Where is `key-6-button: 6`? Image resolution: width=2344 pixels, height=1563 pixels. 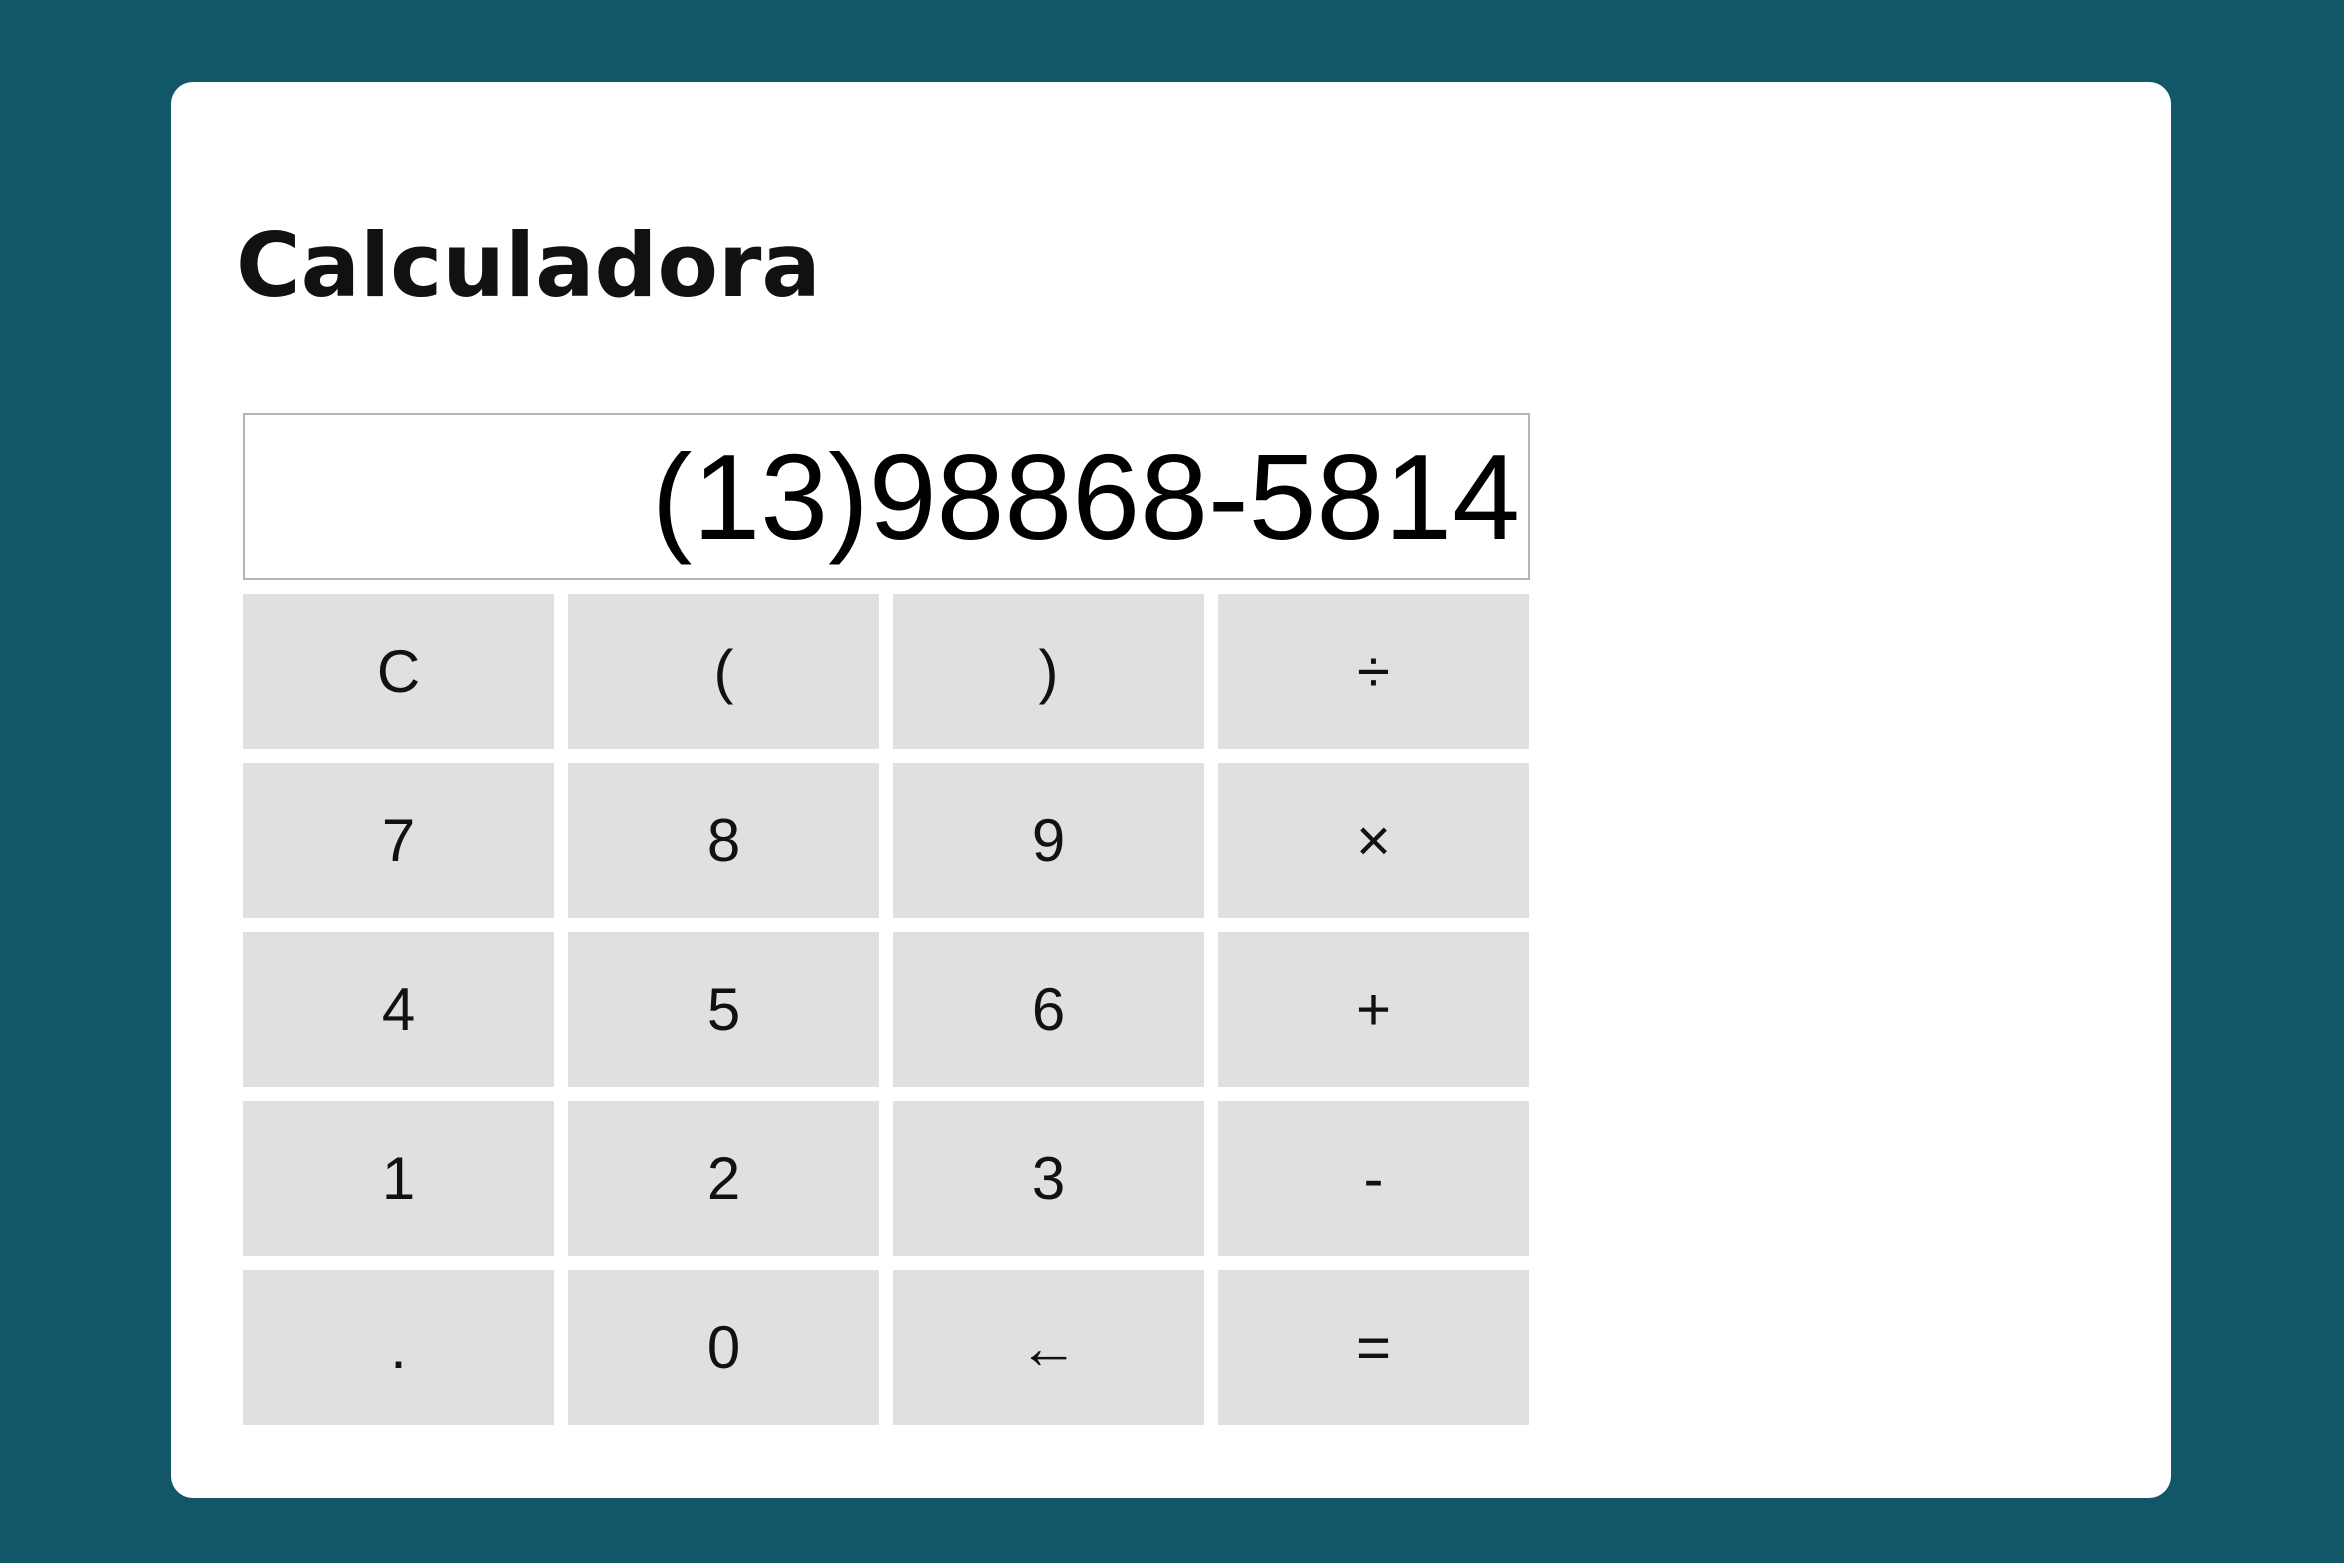 key-6-button: 6 is located at coordinates (1048, 1009).